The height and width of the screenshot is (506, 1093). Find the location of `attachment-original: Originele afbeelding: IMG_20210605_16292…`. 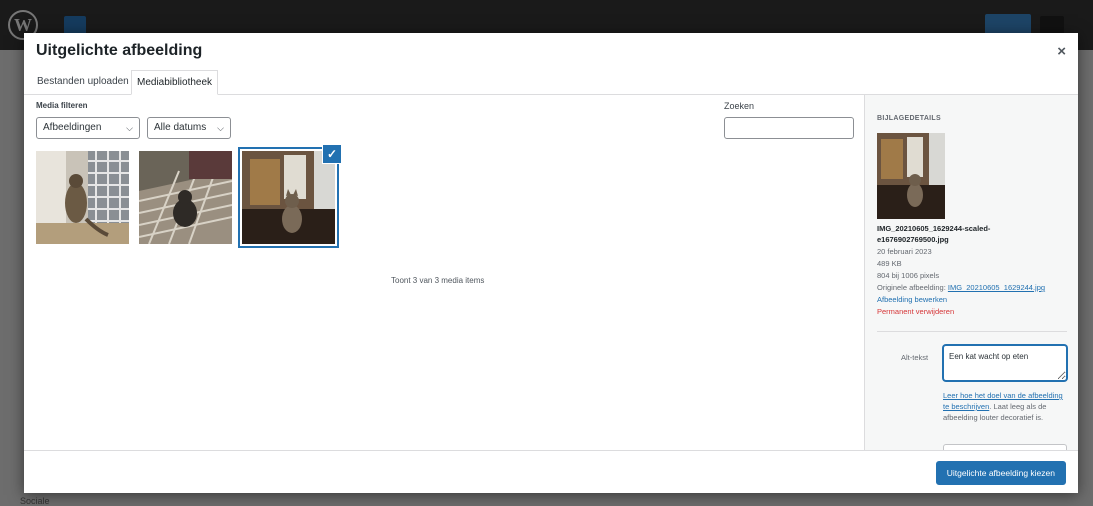

attachment-original: Originele afbeelding: IMG_20210605_16292… is located at coordinates (976, 287).